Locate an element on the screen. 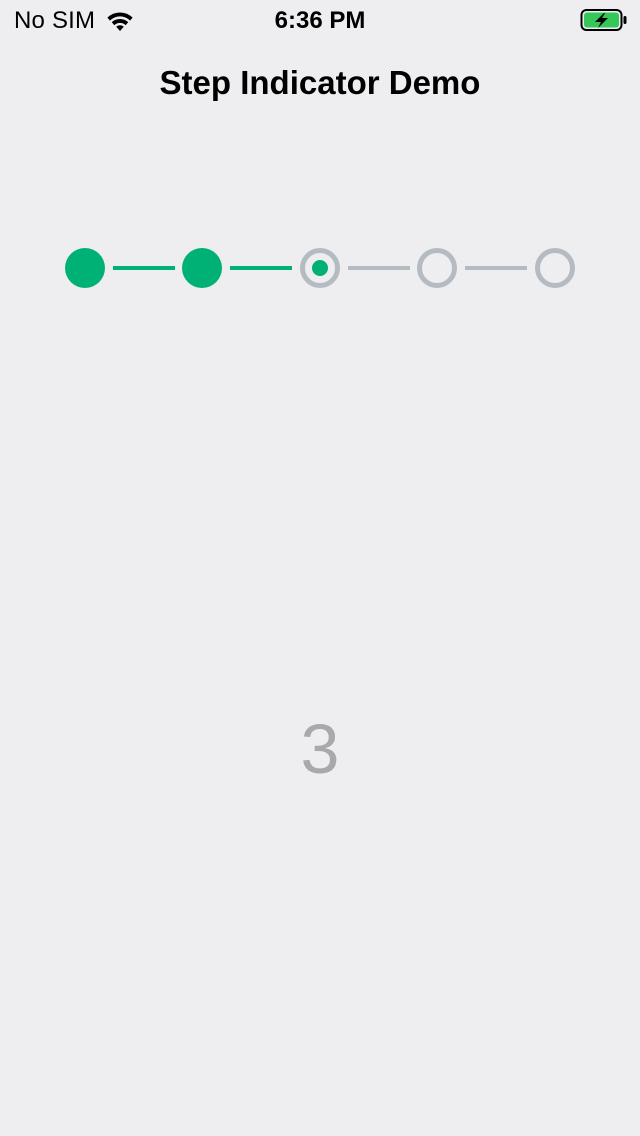 Image resolution: width=640 pixels, height=1136 pixels. status-bar: No SIM 6:36 PM is located at coordinates (320, 20).